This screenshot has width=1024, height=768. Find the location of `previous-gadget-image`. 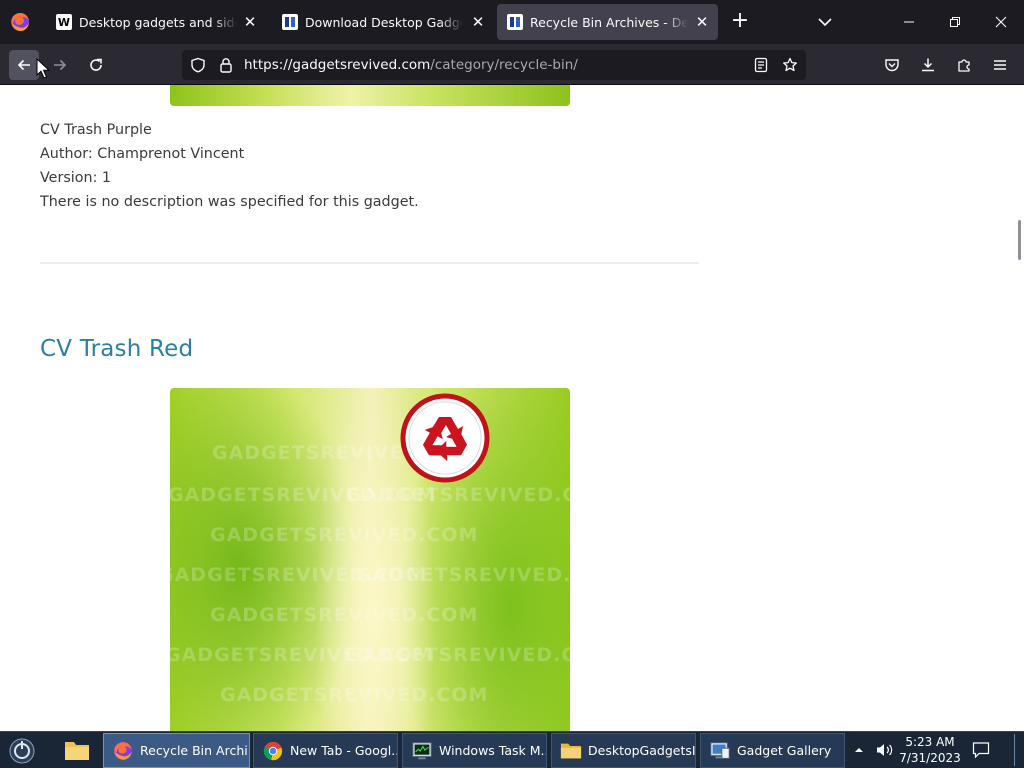

previous-gadget-image is located at coordinates (370, 95).